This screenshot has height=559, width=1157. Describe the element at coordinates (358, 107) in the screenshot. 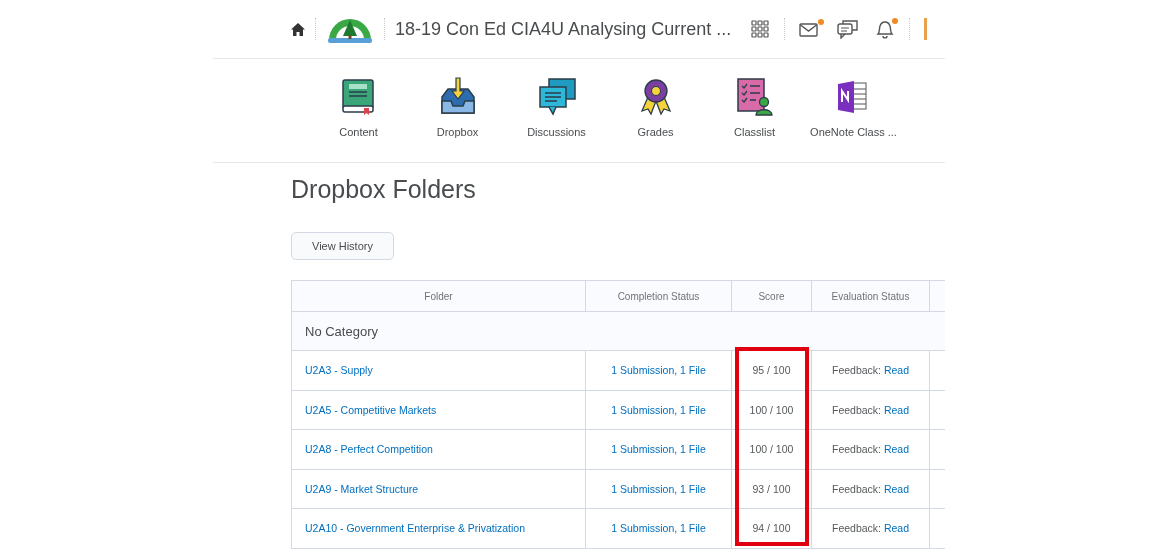

I see `nav-tool-link: Content` at that location.